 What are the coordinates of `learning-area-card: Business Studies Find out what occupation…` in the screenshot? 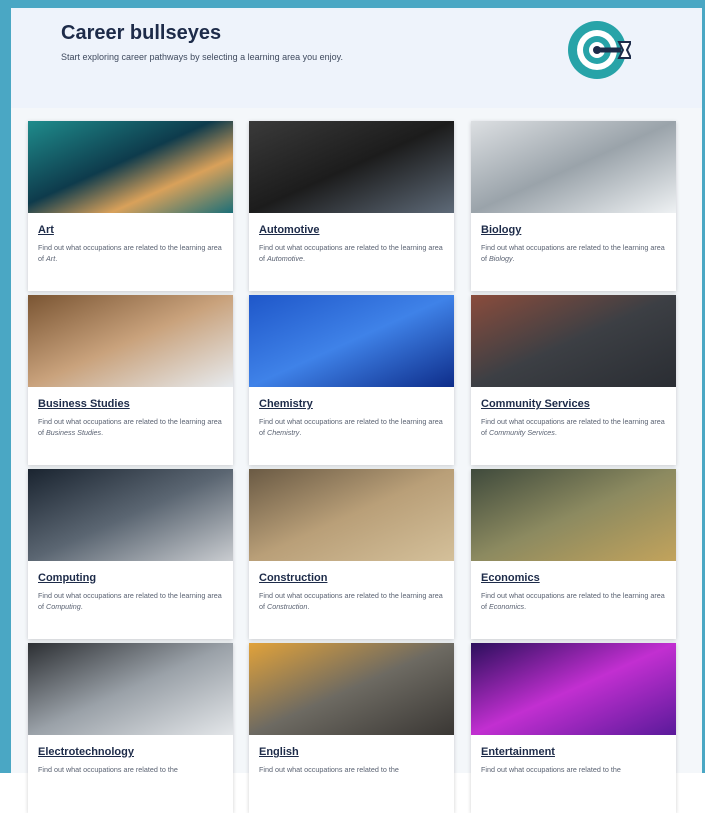 It's located at (130, 380).